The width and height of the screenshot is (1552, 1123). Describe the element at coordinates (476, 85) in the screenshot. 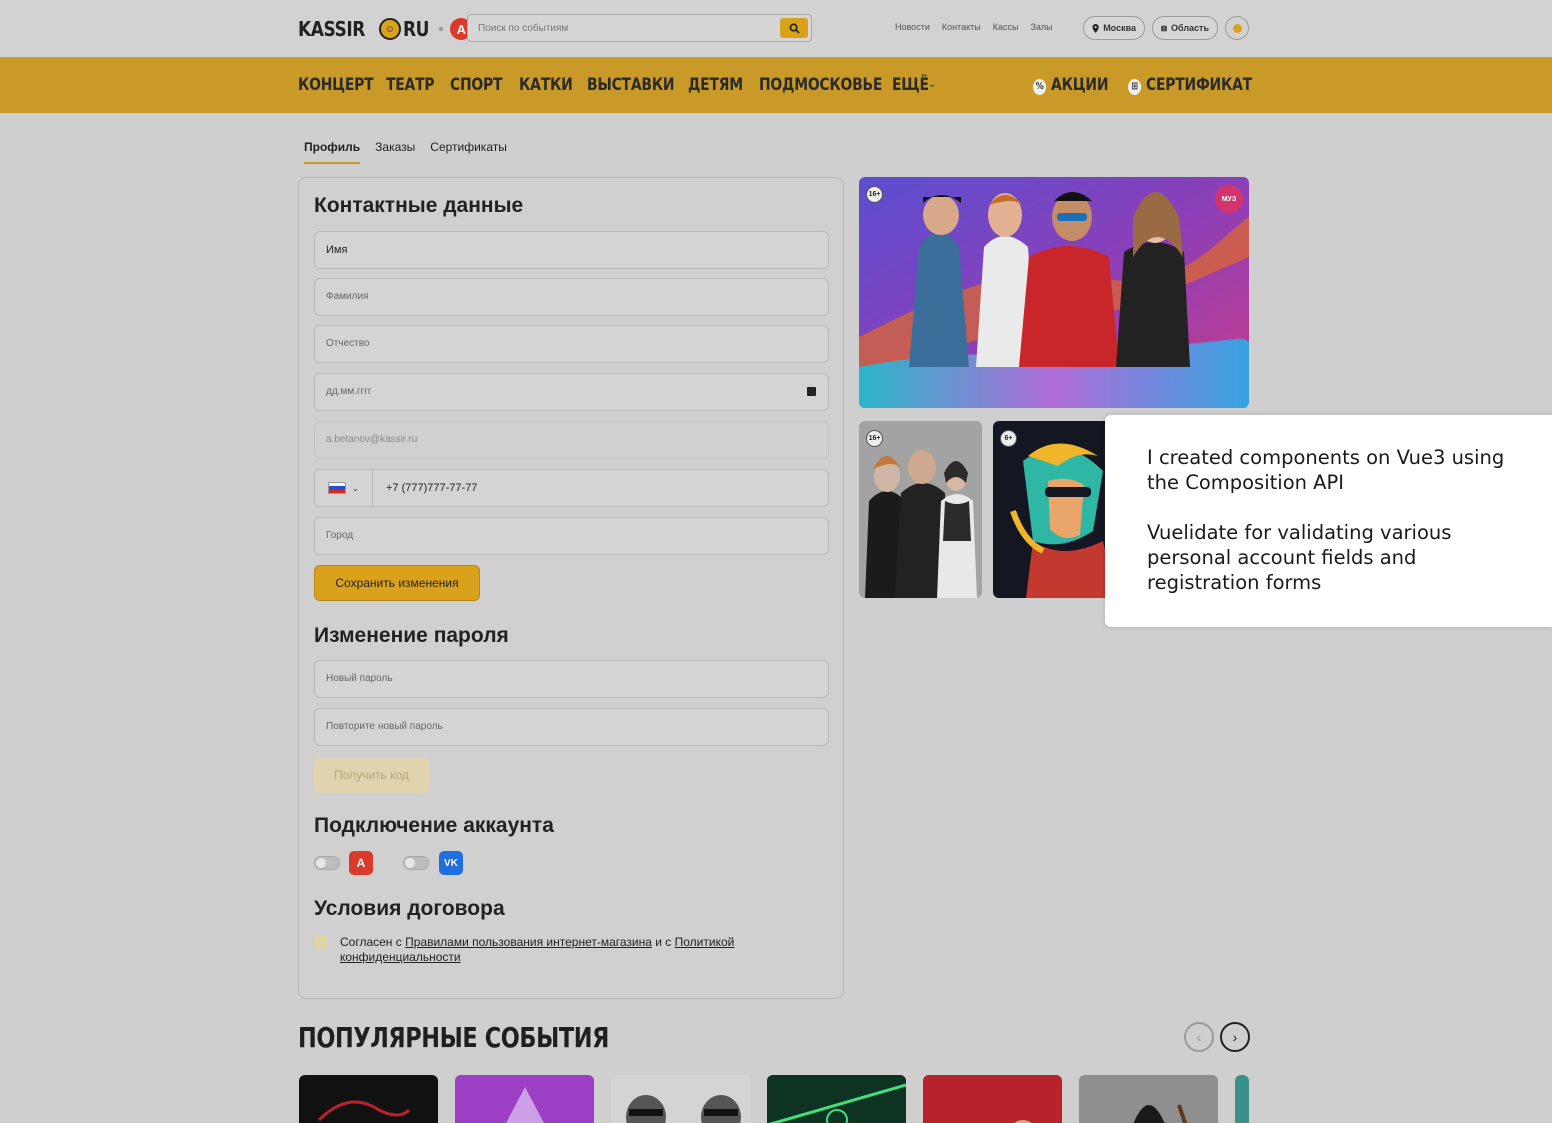

I see `nav-sport: СПОРТ` at that location.